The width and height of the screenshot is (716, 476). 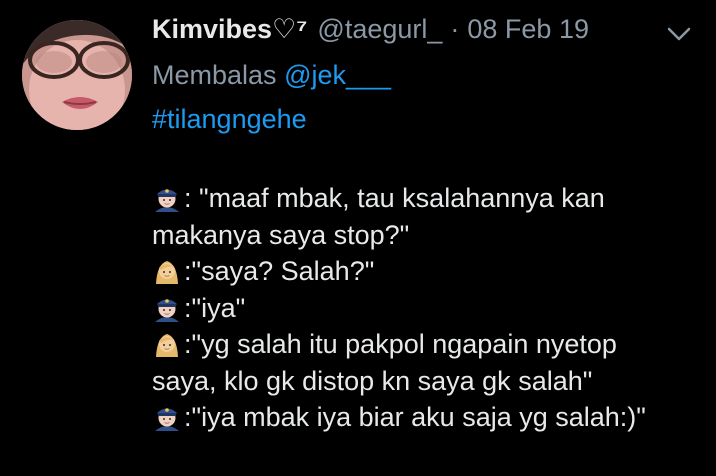 I want to click on hashtag-link: #tilangngehe, so click(x=229, y=119).